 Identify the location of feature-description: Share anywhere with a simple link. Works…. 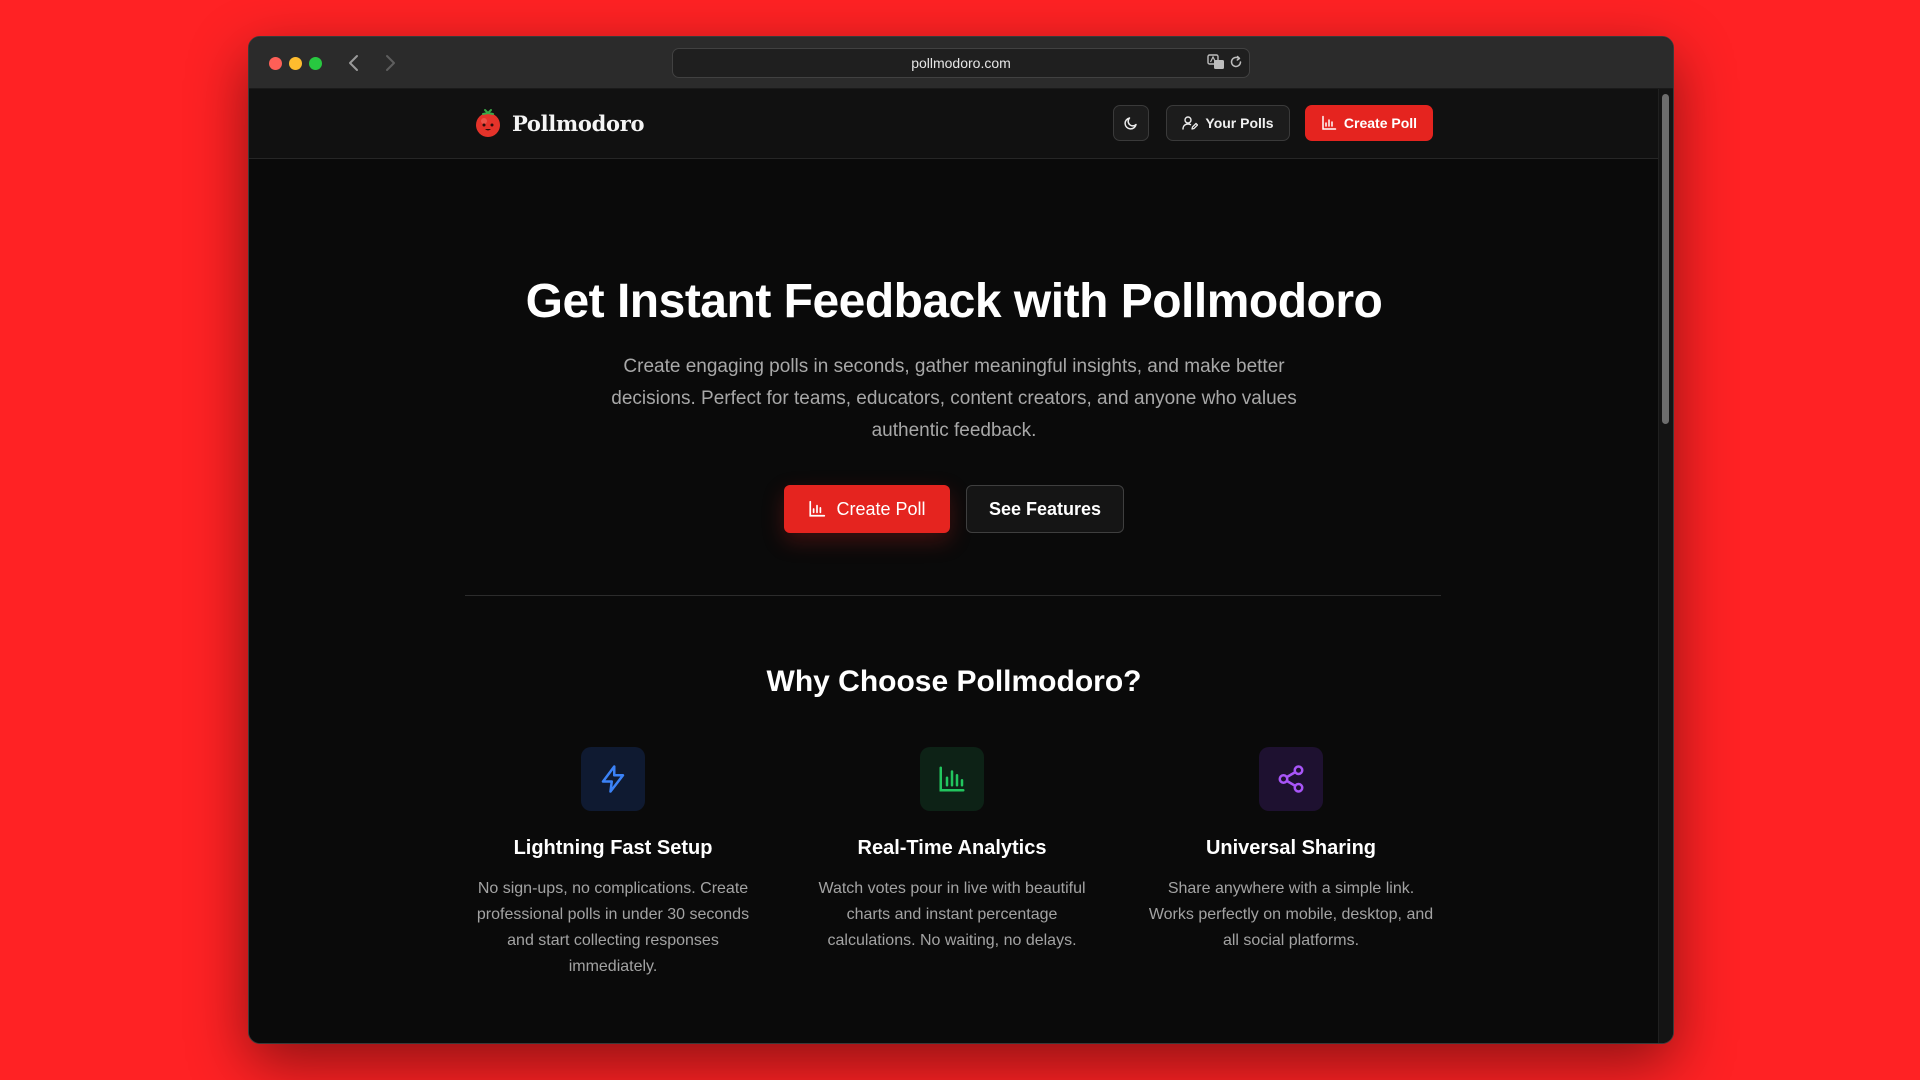
(1291, 914).